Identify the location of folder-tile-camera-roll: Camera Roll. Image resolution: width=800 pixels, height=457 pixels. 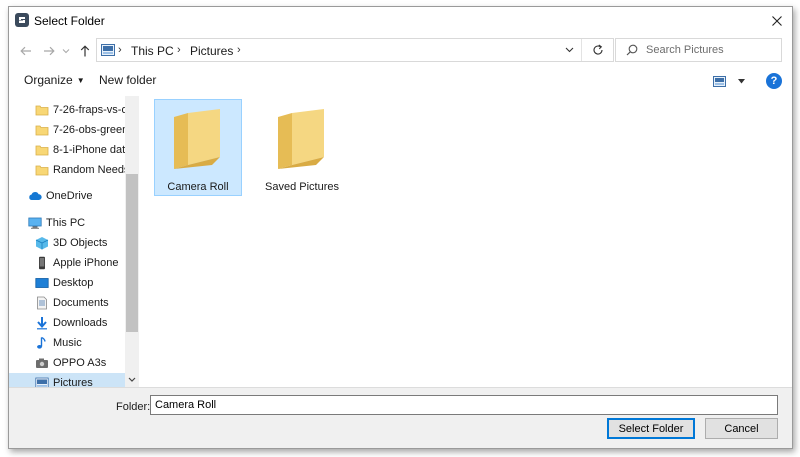
(198, 147).